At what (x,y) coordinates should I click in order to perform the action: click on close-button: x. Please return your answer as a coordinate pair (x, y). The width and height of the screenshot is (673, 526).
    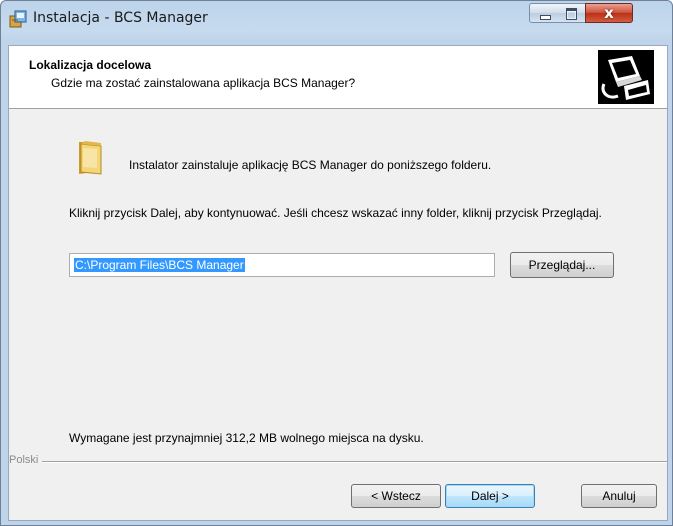
    Looking at the image, I should click on (609, 13).